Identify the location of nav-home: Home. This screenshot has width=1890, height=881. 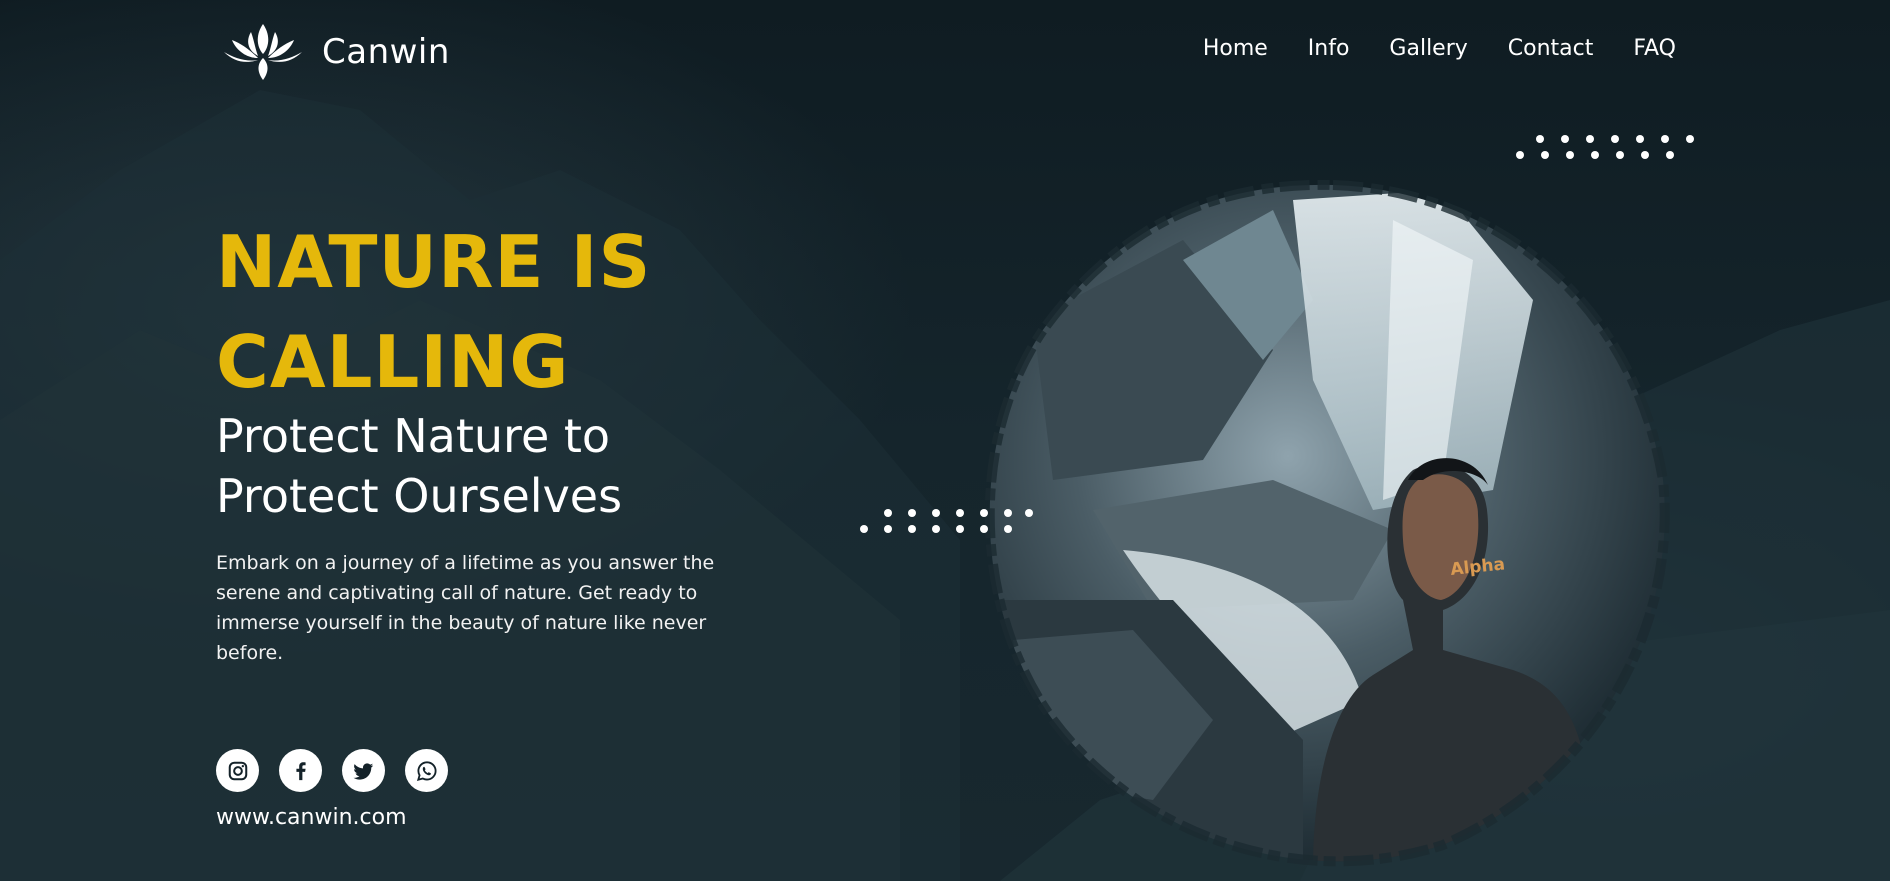
(1235, 48).